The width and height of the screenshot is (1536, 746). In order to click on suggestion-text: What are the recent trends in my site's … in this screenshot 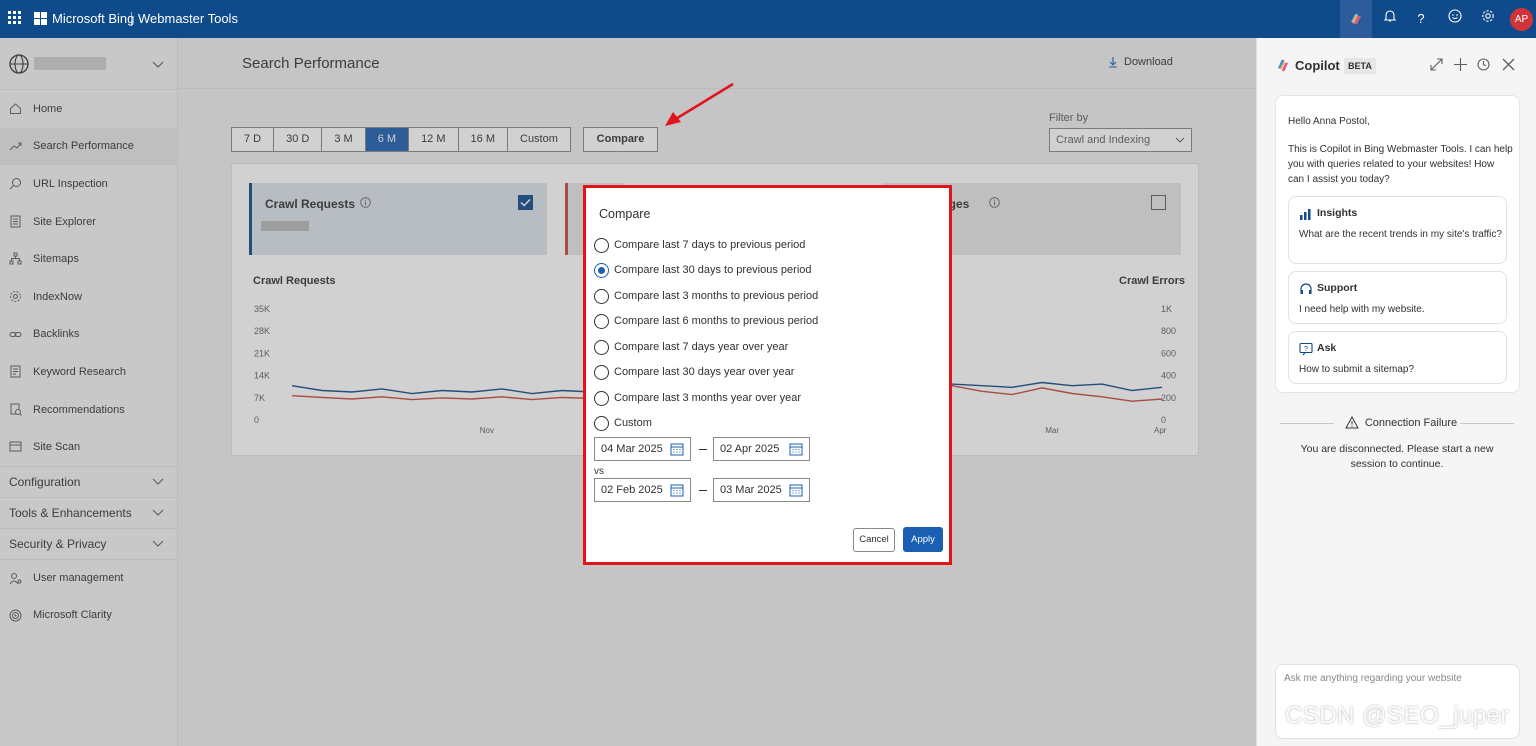, I will do `click(1400, 234)`.